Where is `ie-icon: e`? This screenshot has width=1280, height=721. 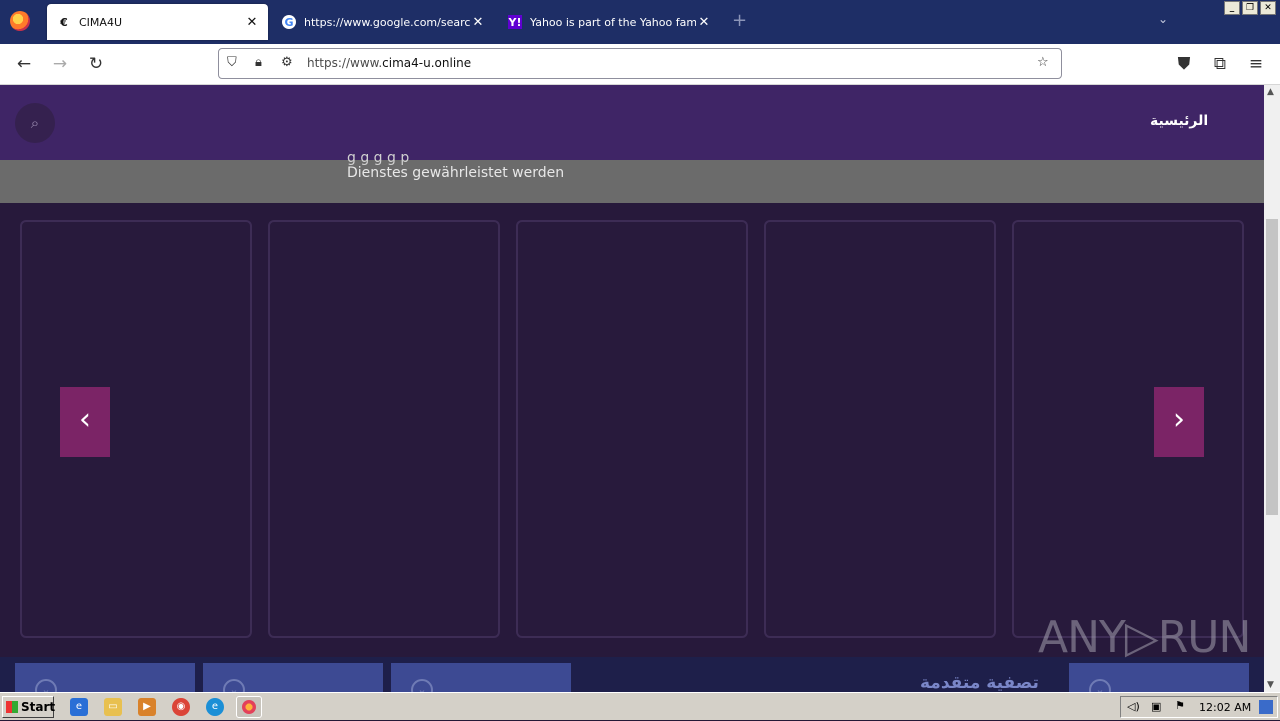 ie-icon: e is located at coordinates (79, 707).